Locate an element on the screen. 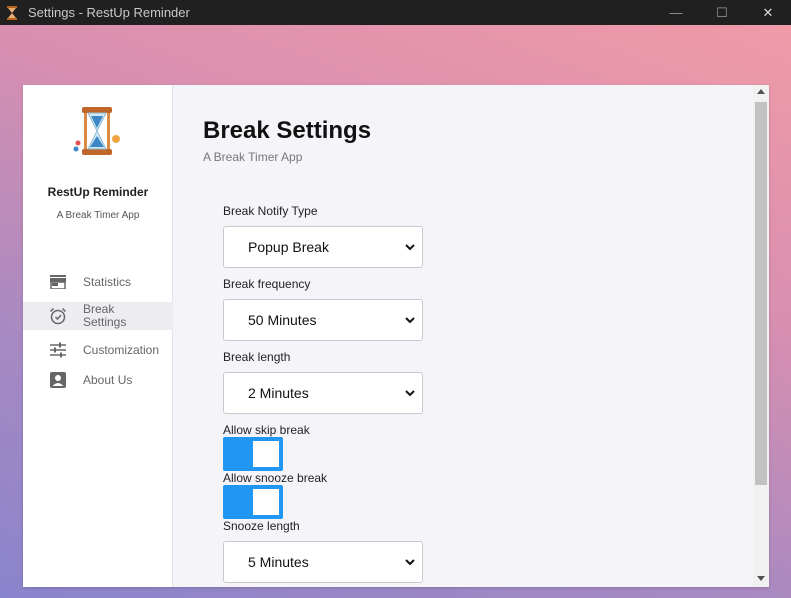 This screenshot has height=598, width=791. close-button: ✕ is located at coordinates (768, 12).